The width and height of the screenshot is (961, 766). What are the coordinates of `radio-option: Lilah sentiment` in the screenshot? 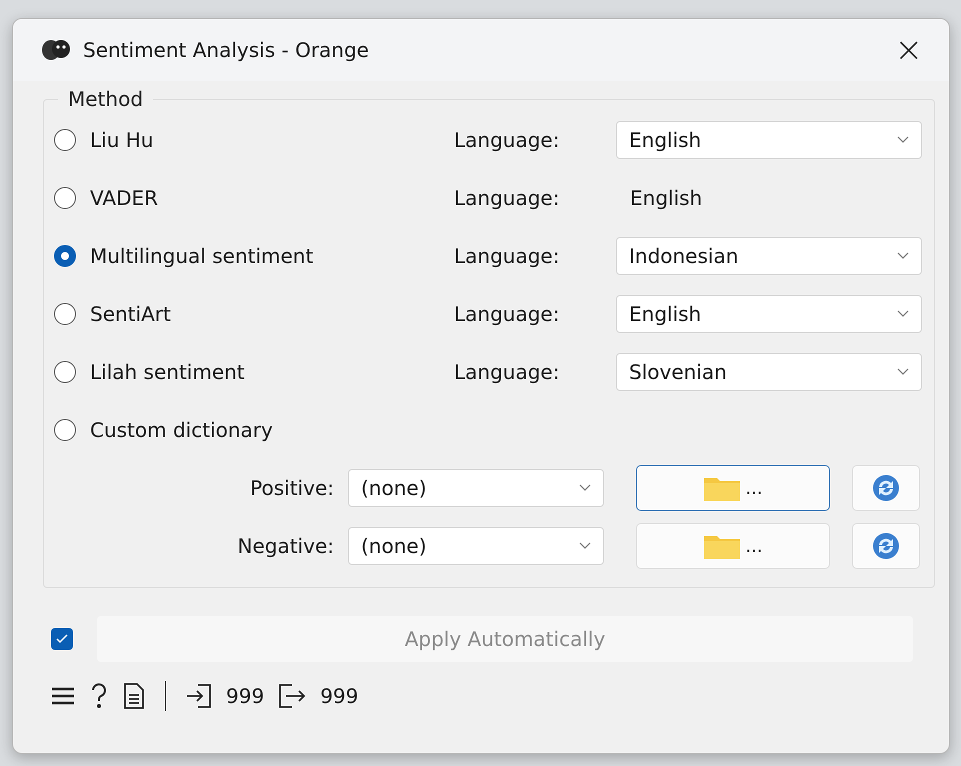 It's located at (254, 372).